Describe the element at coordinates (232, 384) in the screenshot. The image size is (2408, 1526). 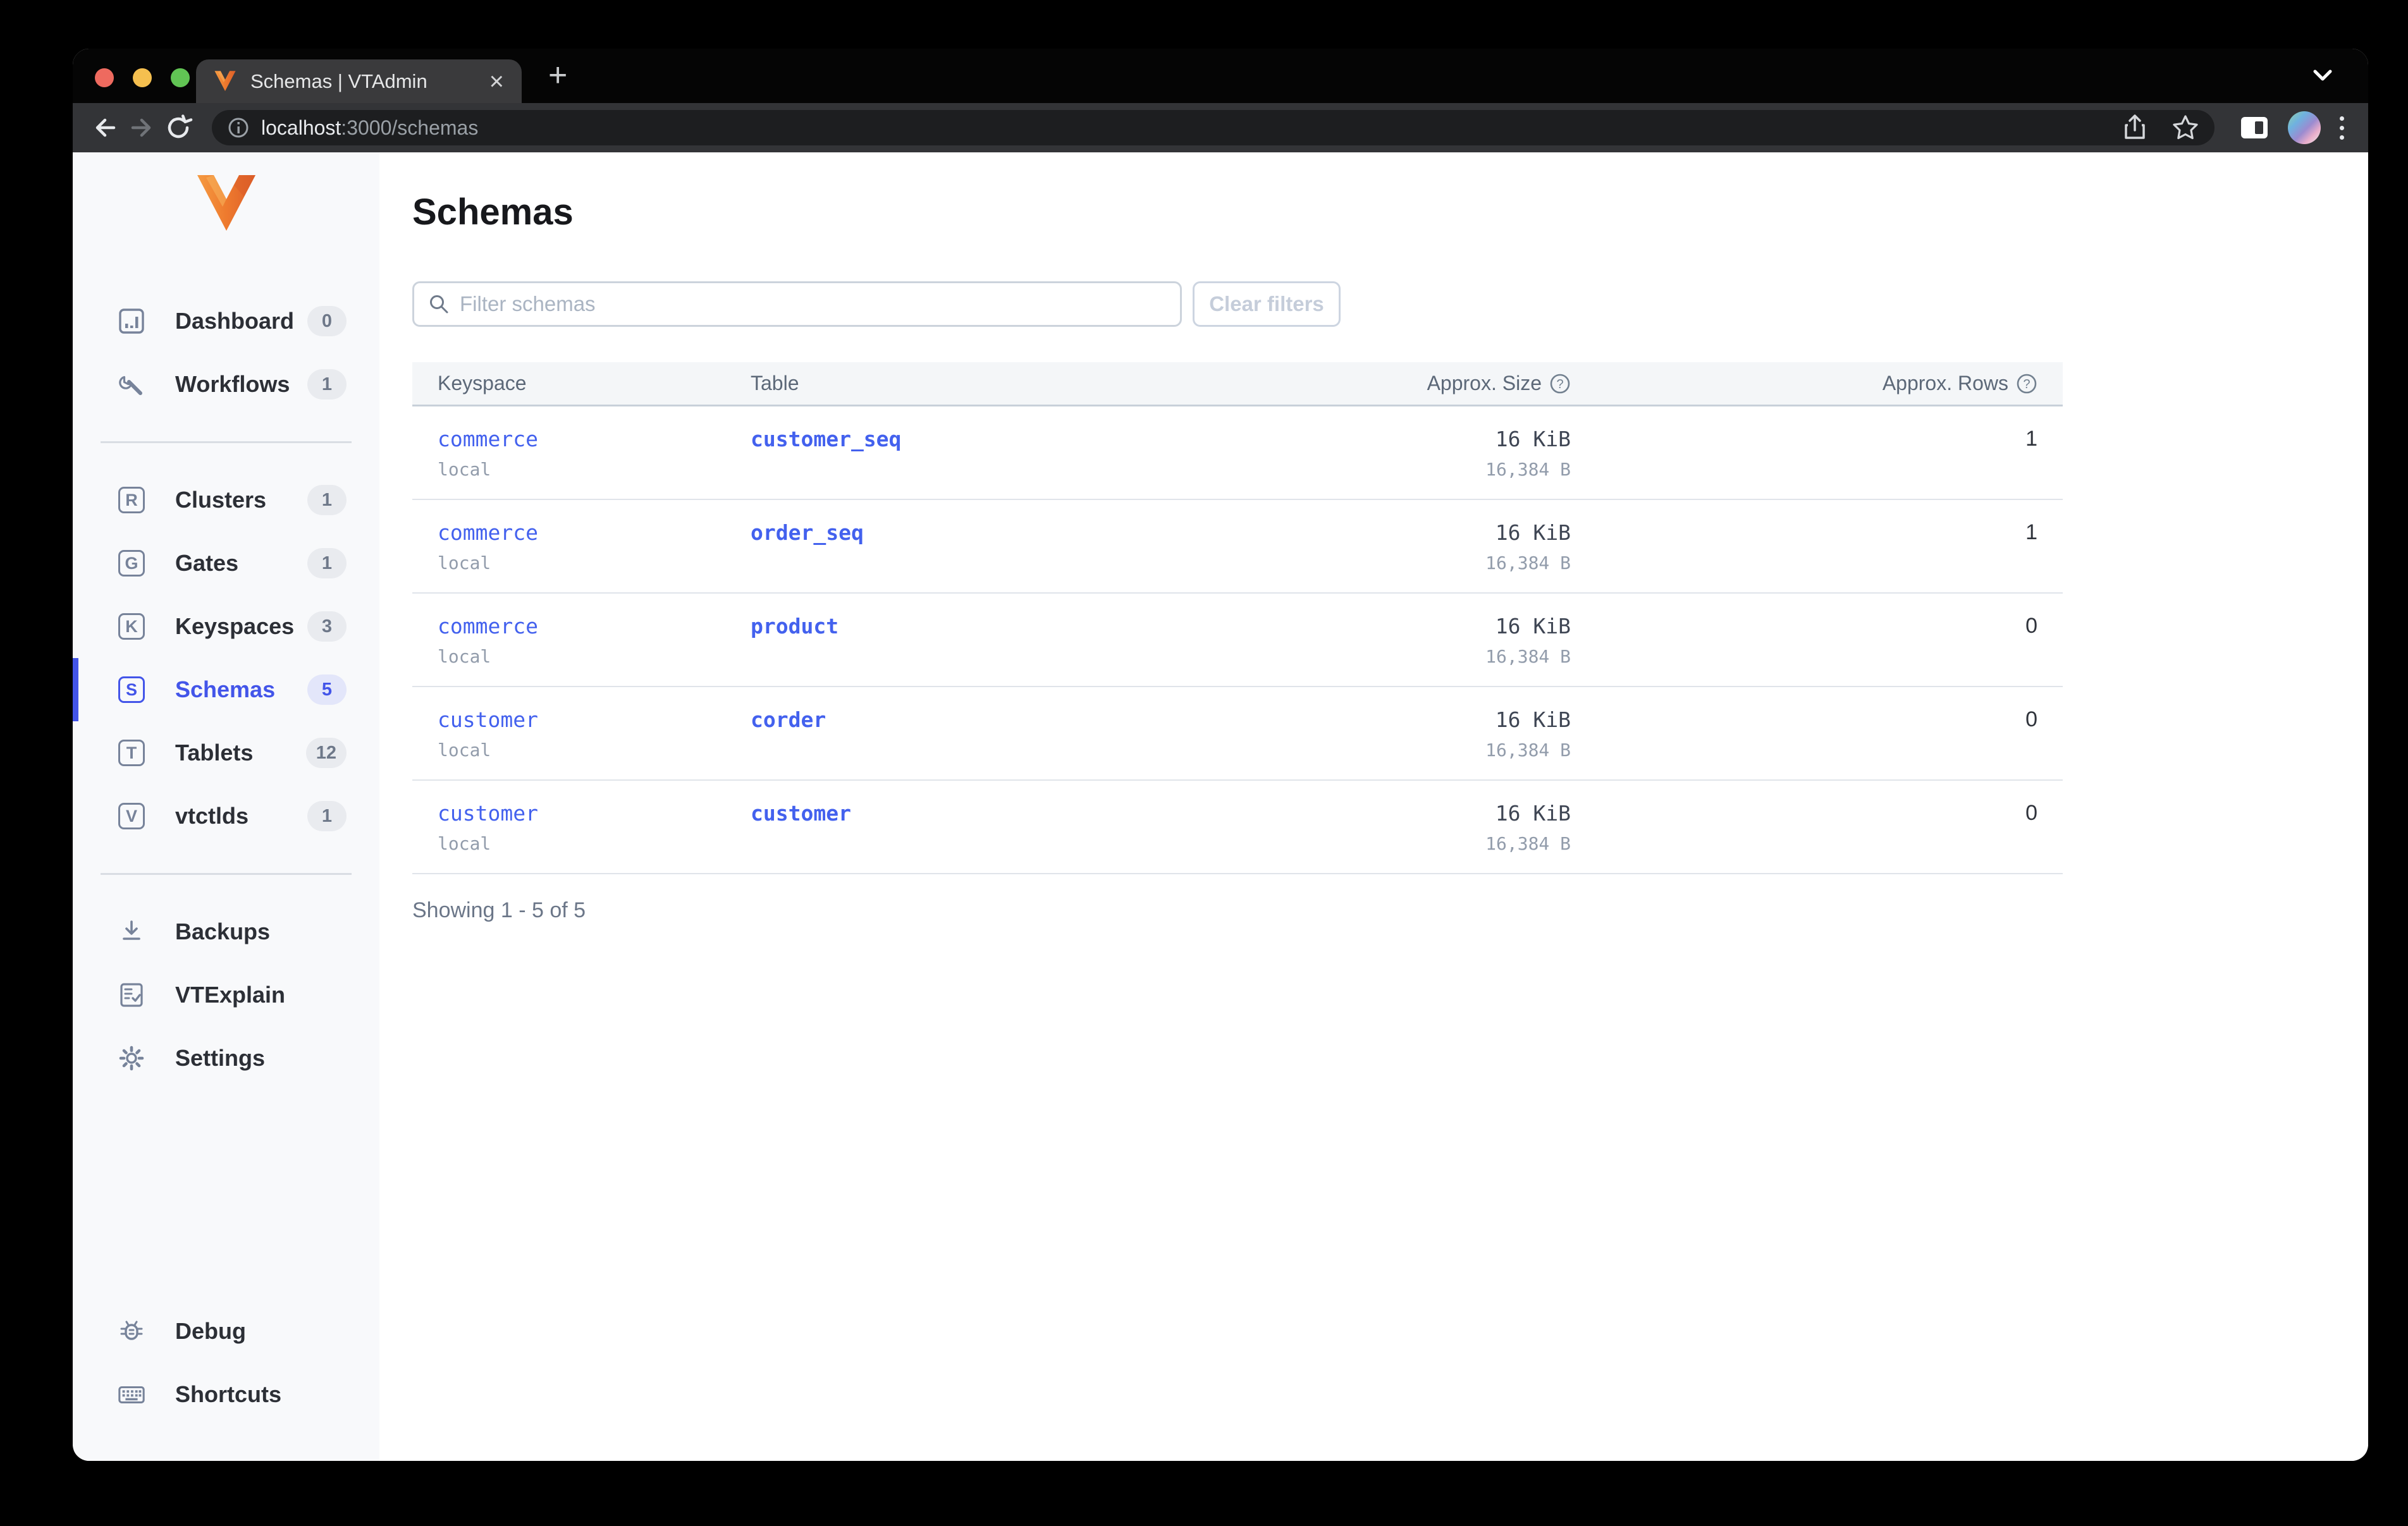
I see `sidebar-item-label: Workflows` at that location.